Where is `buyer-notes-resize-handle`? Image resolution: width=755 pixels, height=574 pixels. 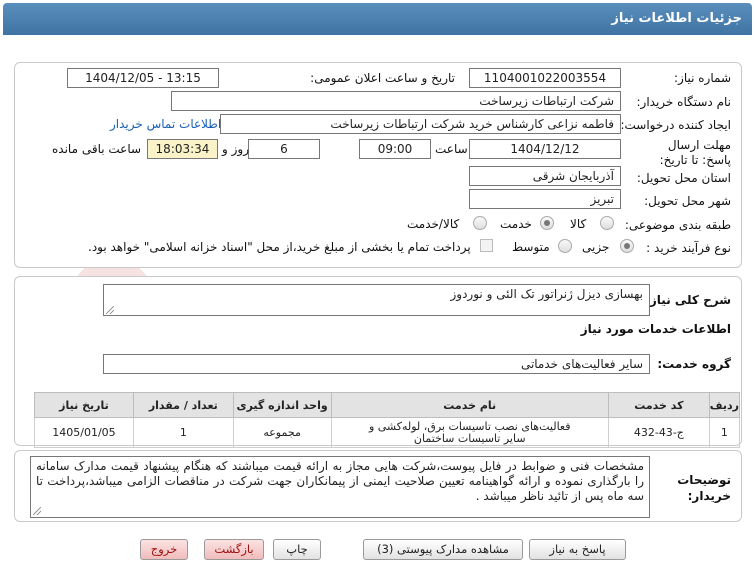 buyer-notes-resize-handle is located at coordinates (37, 511).